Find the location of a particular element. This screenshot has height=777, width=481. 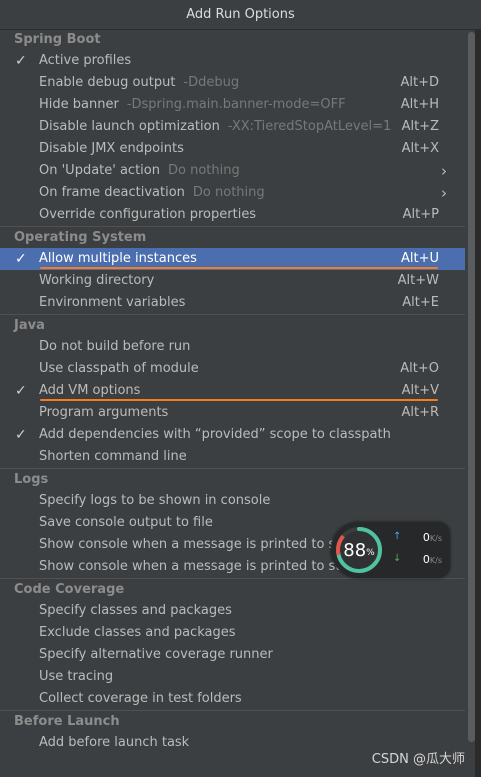

vertical-scrollbar is located at coordinates (471, 387).